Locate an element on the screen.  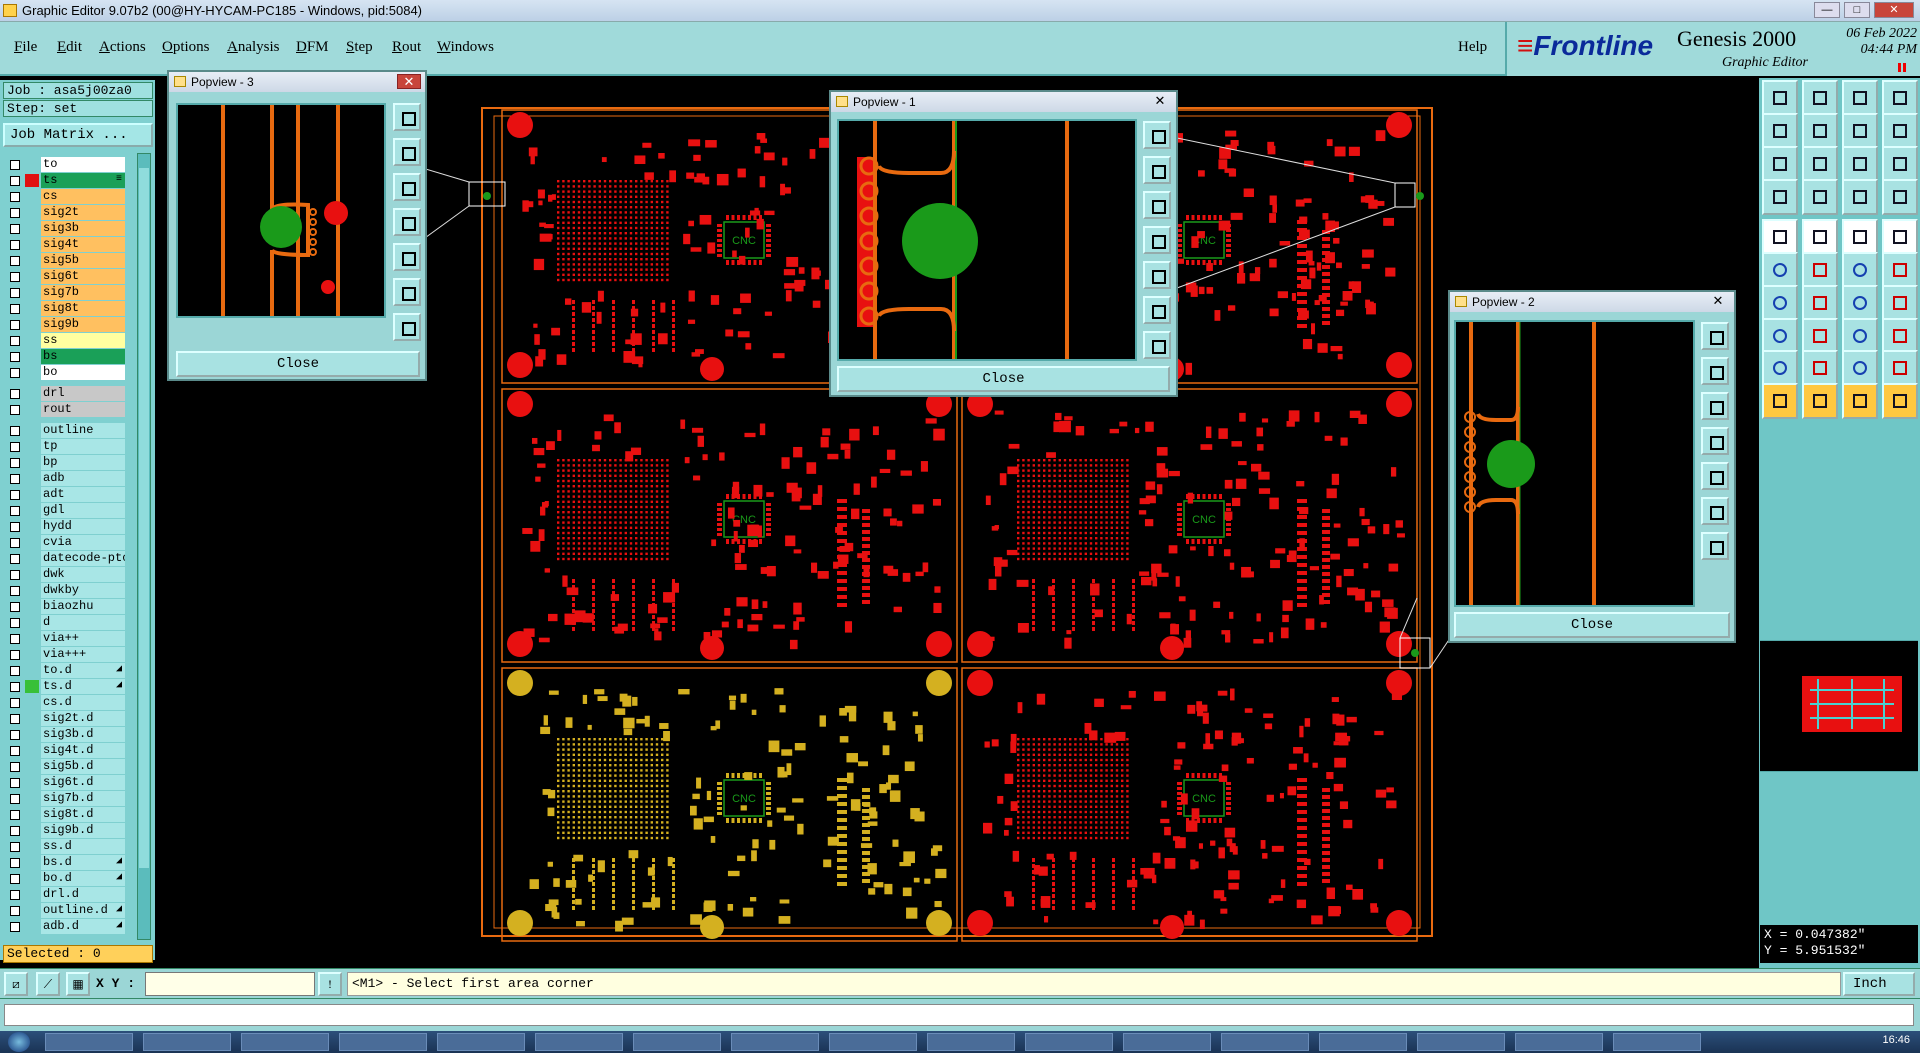
close-window-button: ✕ is located at coordinates (1894, 10).